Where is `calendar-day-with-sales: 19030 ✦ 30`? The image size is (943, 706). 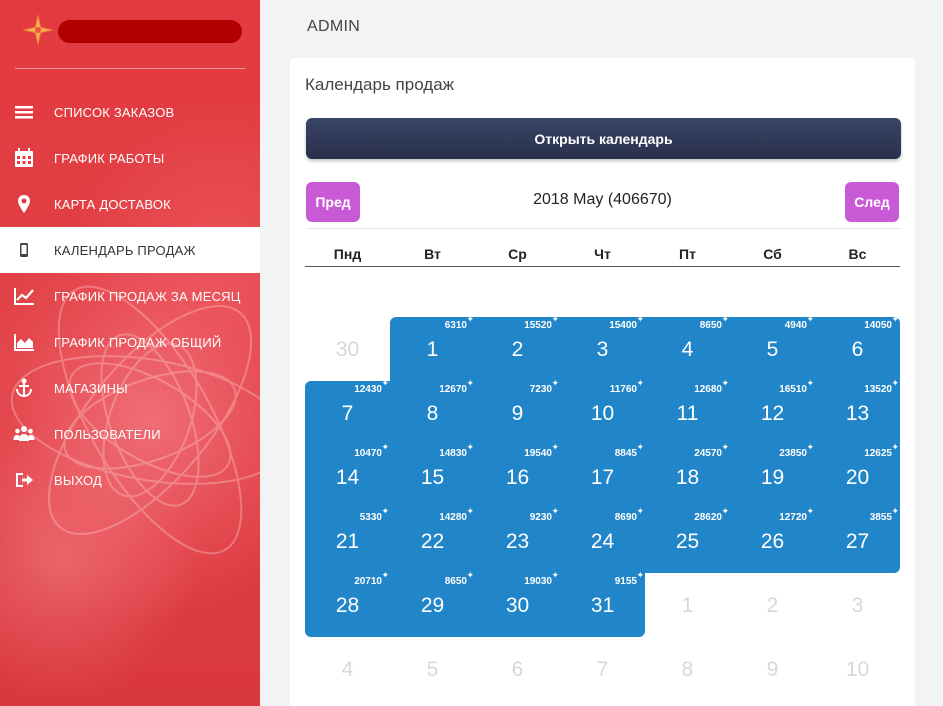 calendar-day-with-sales: 19030 ✦ 30 is located at coordinates (517, 603).